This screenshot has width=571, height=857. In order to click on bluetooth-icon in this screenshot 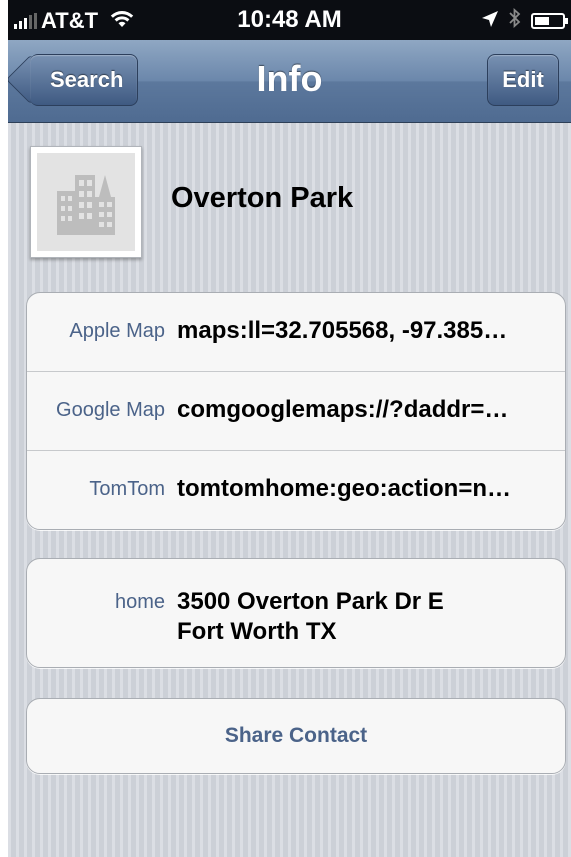, I will do `click(515, 20)`.